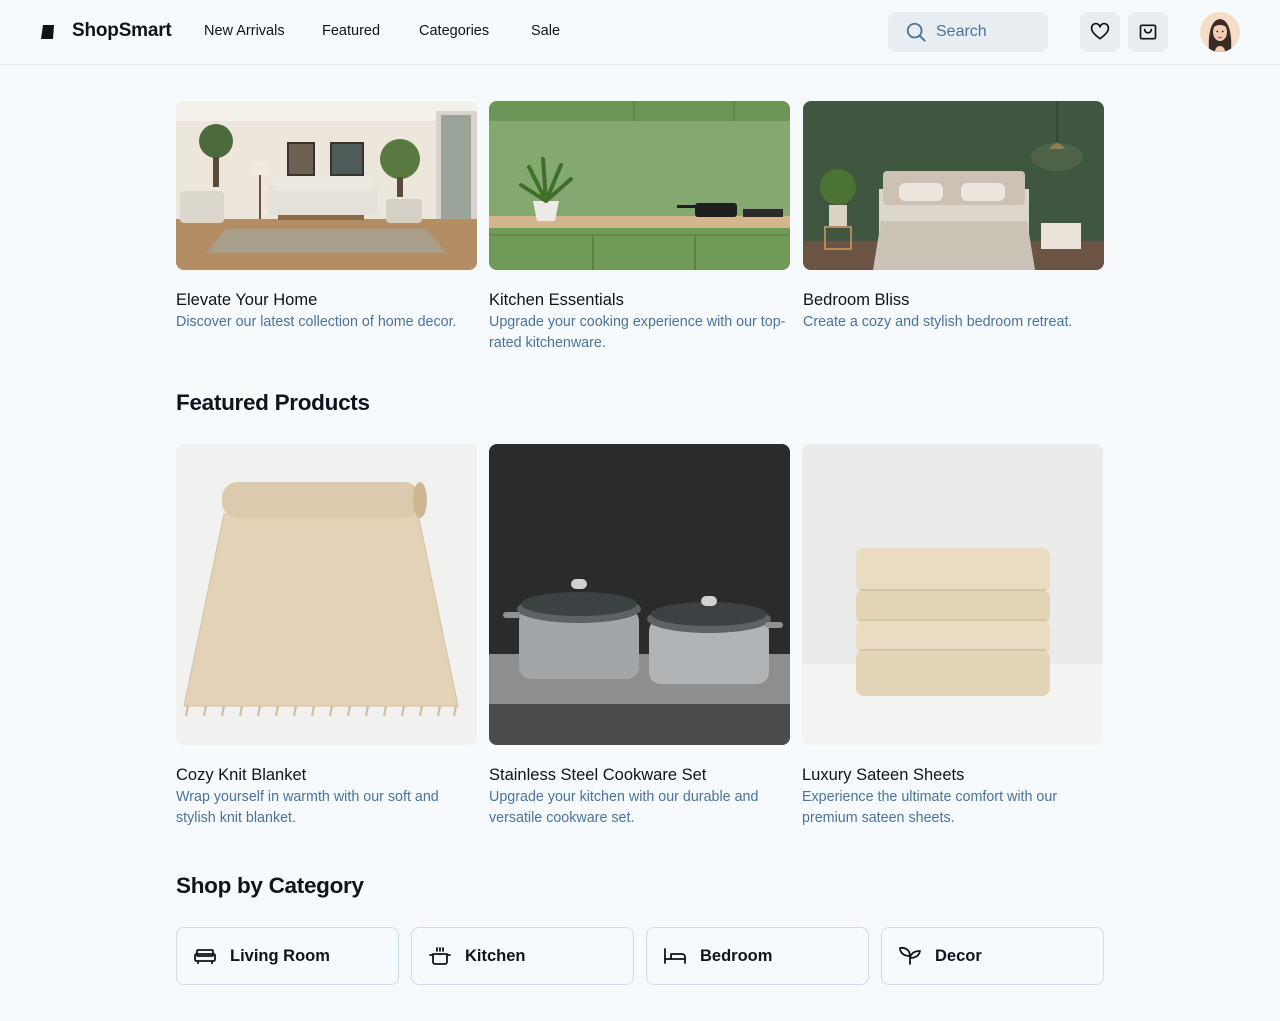 This screenshot has height=1021, width=1280. I want to click on category-bedroom-button: Bedroom, so click(757, 956).